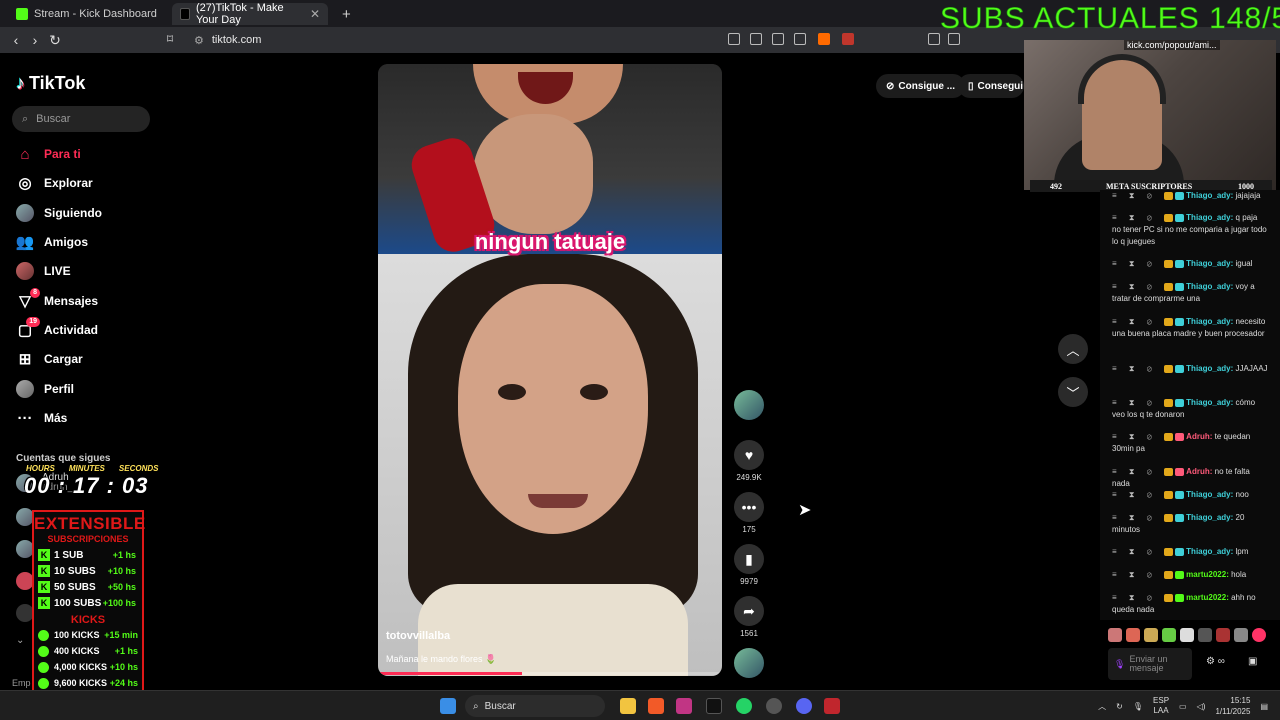  Describe the element at coordinates (684, 706) in the screenshot. I see `instagram-icon` at that location.